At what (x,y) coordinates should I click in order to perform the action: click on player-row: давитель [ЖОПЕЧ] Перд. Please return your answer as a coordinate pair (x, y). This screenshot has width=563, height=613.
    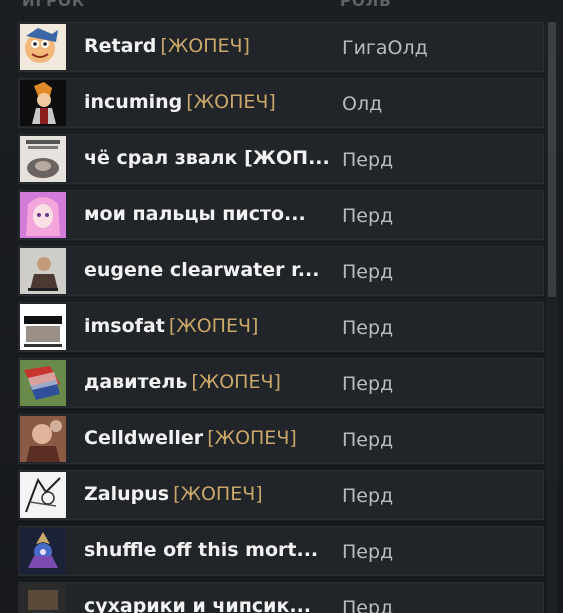
    Looking at the image, I should click on (281, 383).